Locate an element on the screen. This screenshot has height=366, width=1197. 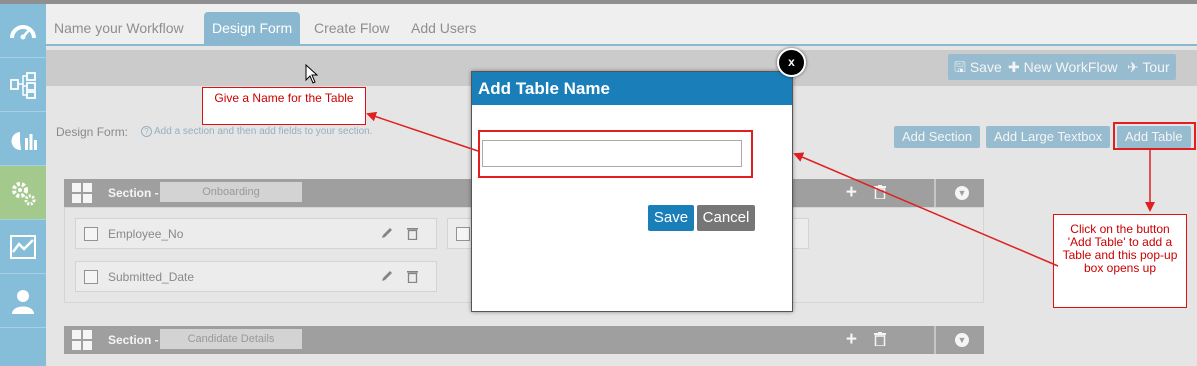
speedometer-icon is located at coordinates (23, 31).